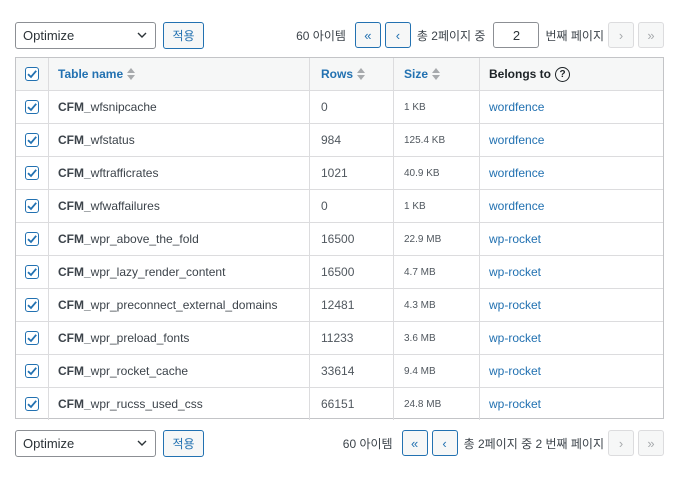 This screenshot has width=676, height=482. I want to click on item-count-bottom: 60 아이템, so click(367, 443).